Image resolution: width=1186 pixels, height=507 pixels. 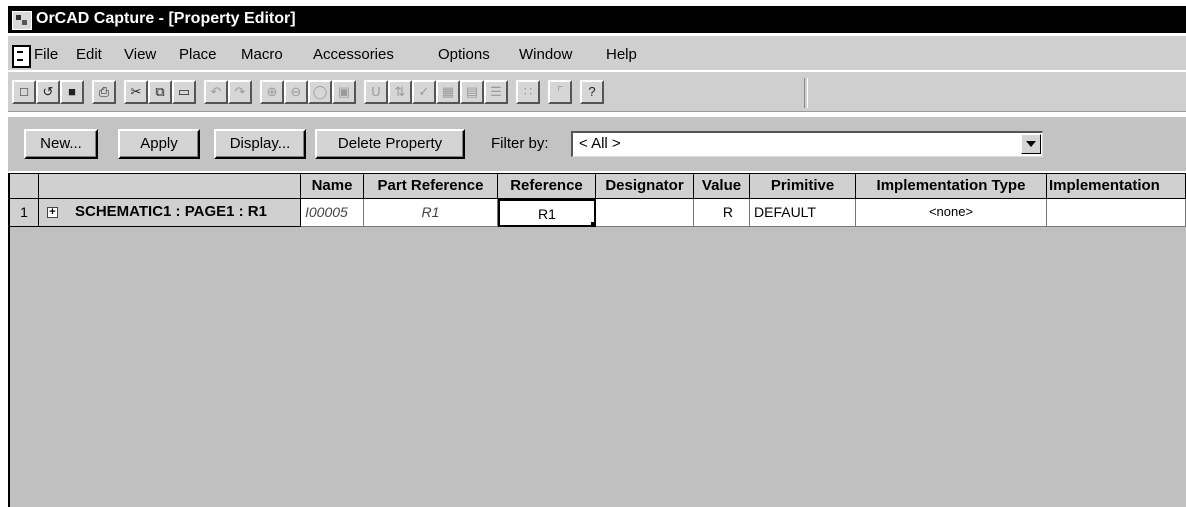 I want to click on help-icon: ?, so click(x=592, y=92).